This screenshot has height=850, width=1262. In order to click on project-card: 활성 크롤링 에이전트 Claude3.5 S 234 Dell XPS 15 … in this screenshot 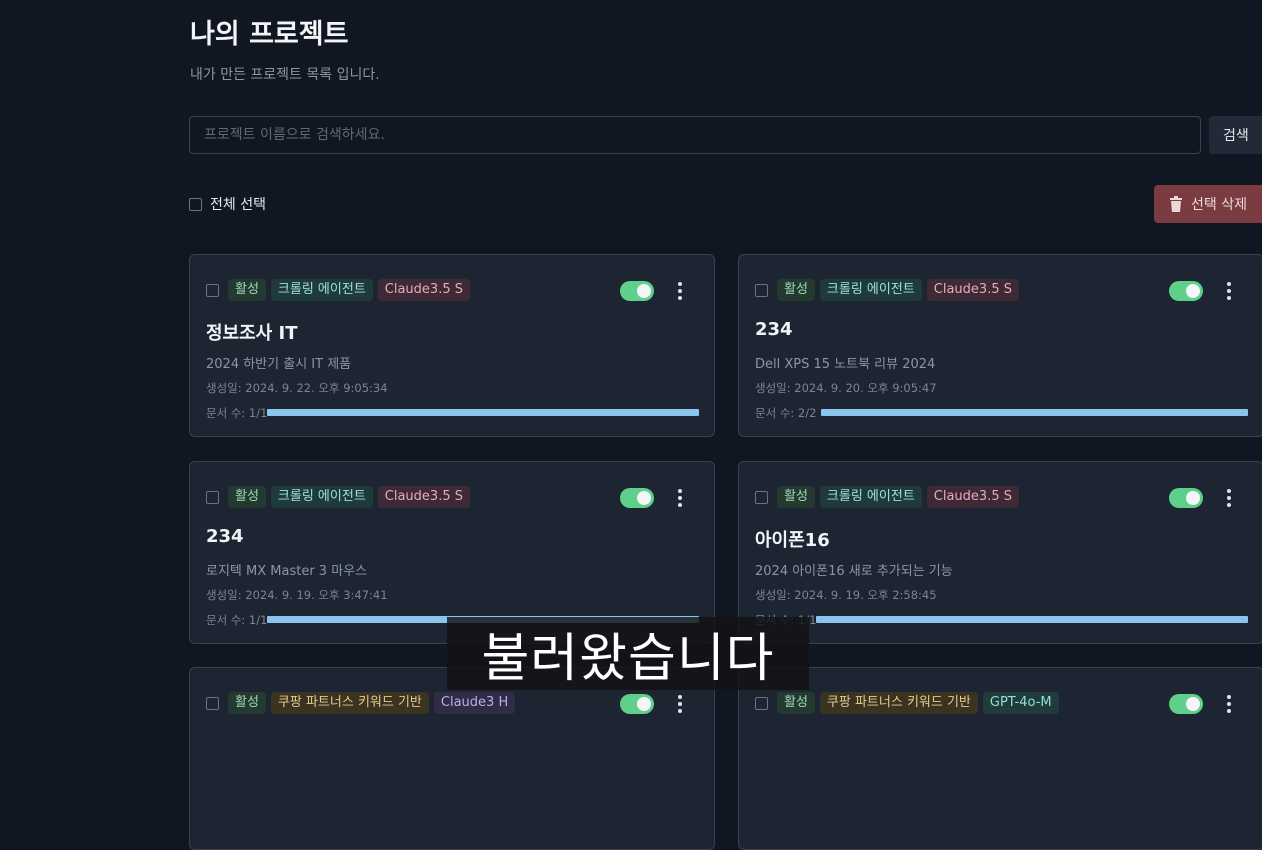, I will do `click(1000, 345)`.